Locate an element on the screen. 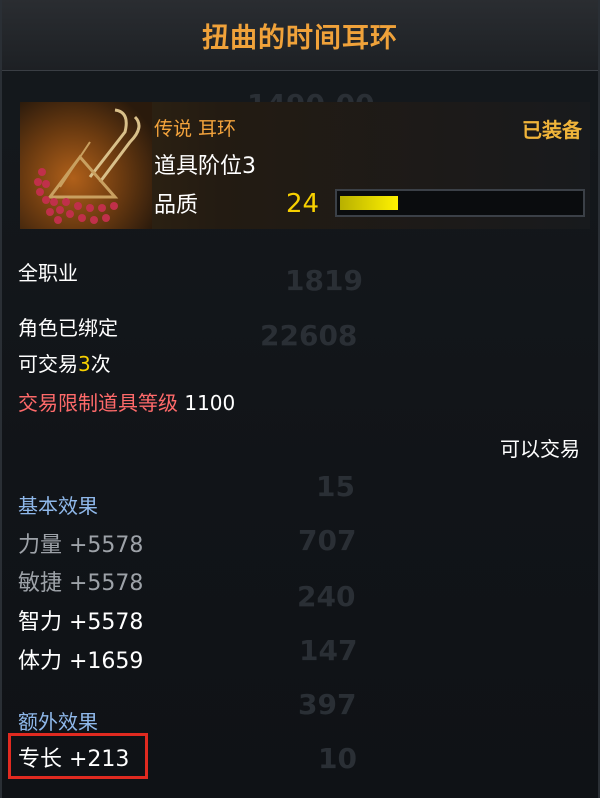 This screenshot has height=798, width=600. stat-agility: 敏捷 +5578 is located at coordinates (81, 583).